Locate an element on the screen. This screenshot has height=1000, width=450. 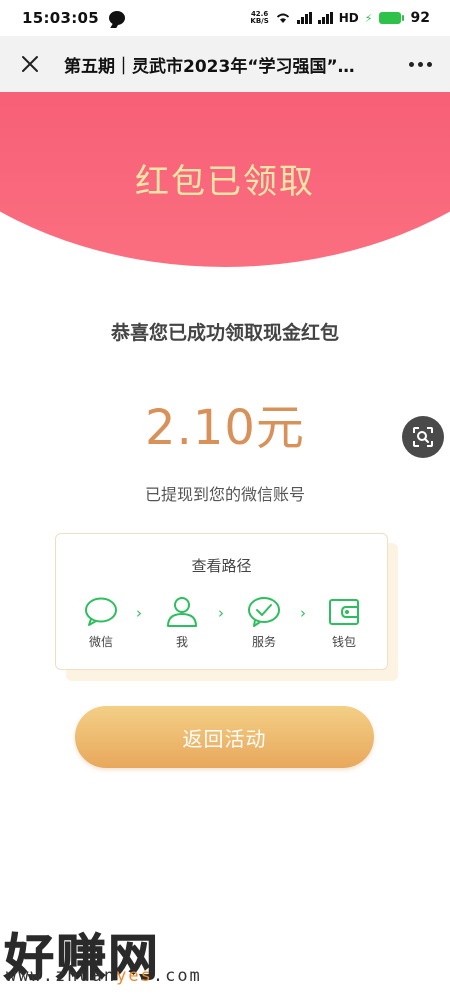
status-time: 15:03:05 is located at coordinates (61, 18).